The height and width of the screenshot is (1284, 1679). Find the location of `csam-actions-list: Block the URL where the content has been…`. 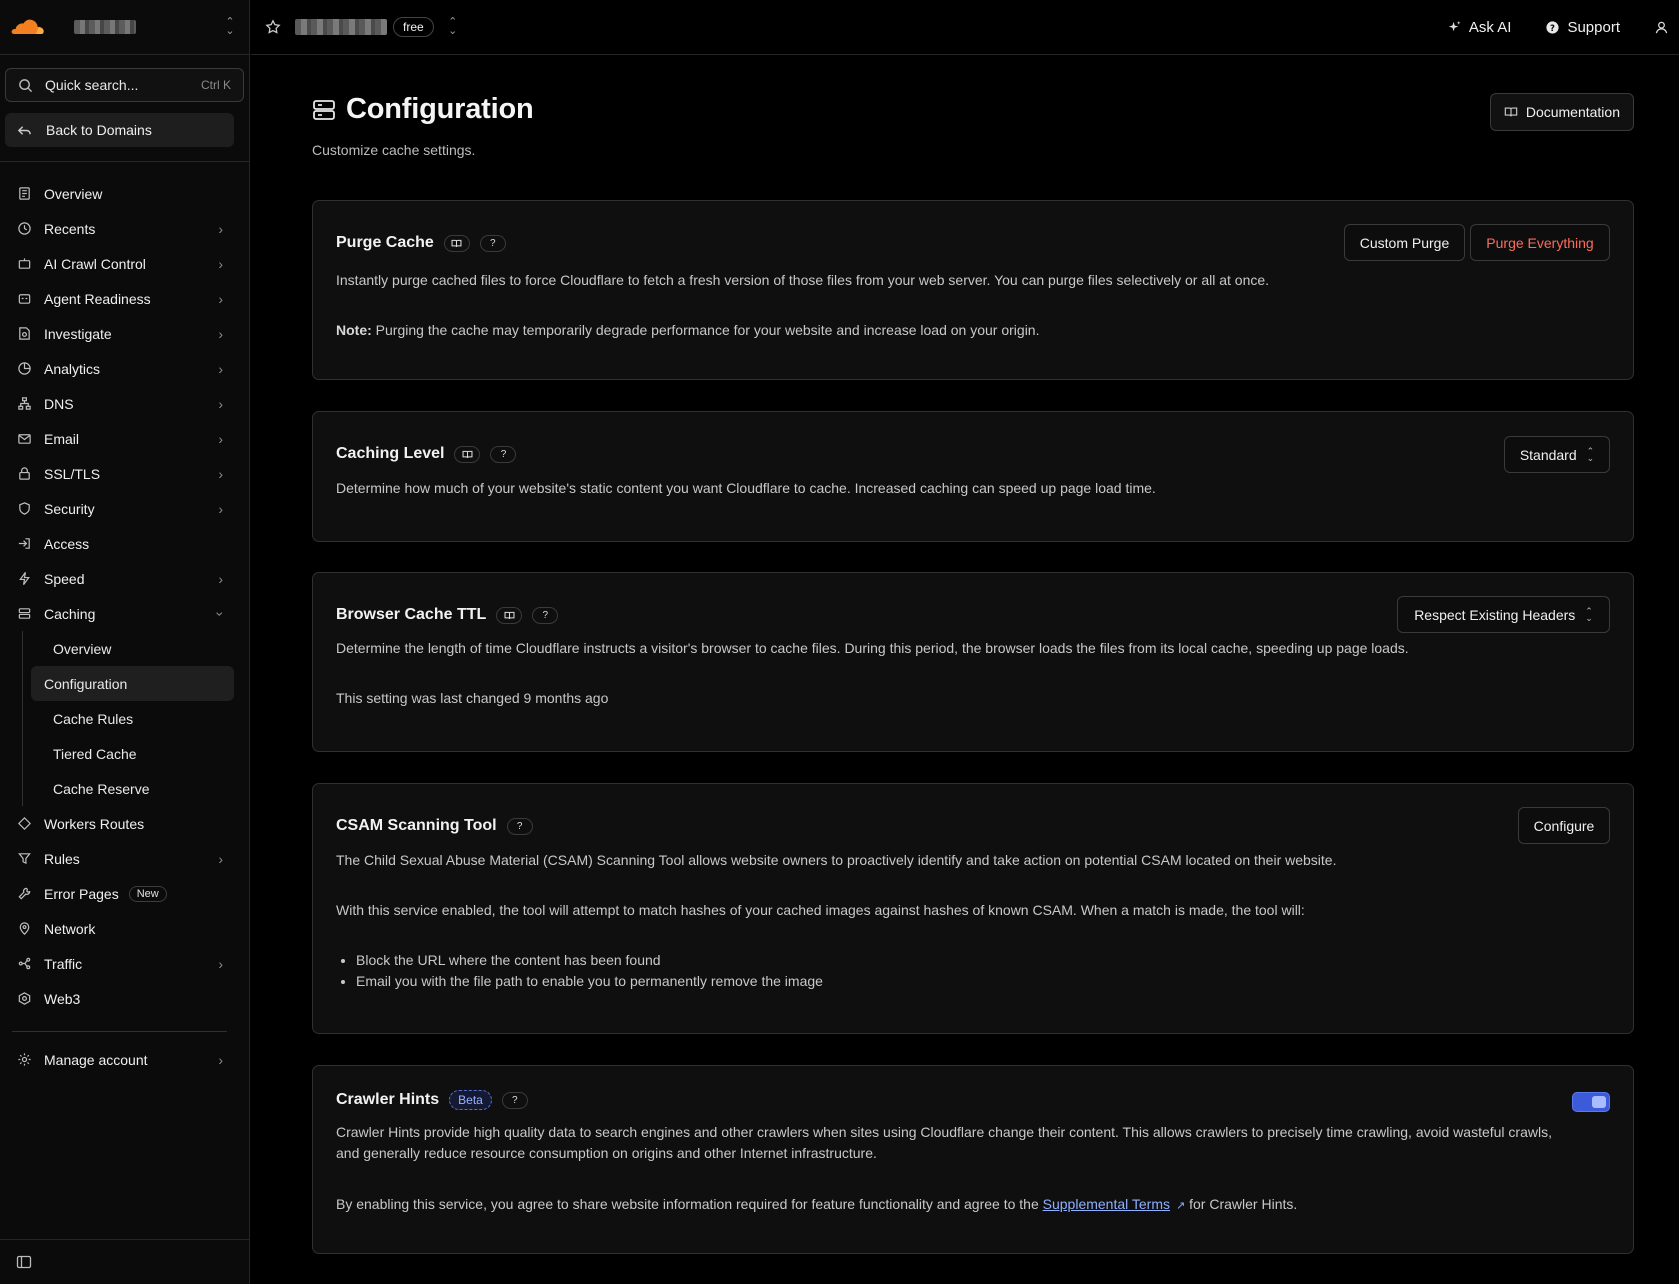

csam-actions-list: Block the URL where the content has been… is located at coordinates (973, 971).